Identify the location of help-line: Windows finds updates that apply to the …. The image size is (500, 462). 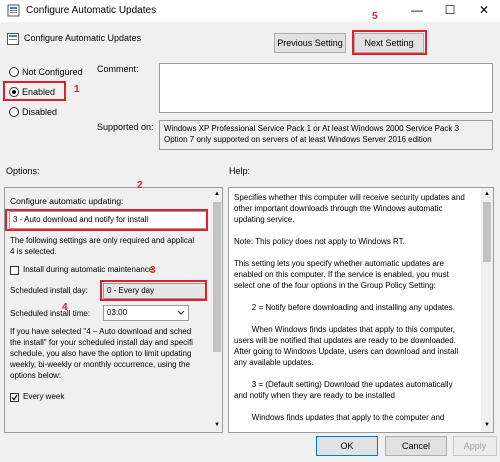
(339, 417).